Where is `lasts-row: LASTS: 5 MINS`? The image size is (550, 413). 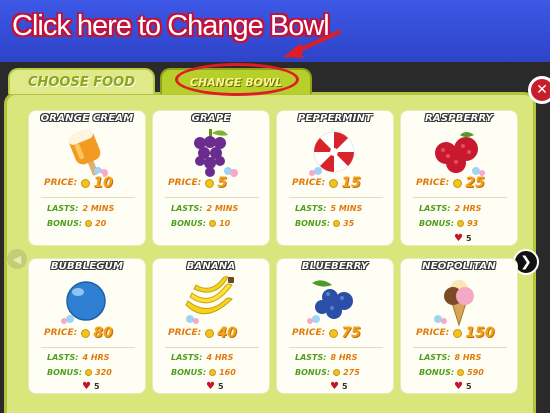 lasts-row: LASTS: 5 MINS is located at coordinates (328, 208).